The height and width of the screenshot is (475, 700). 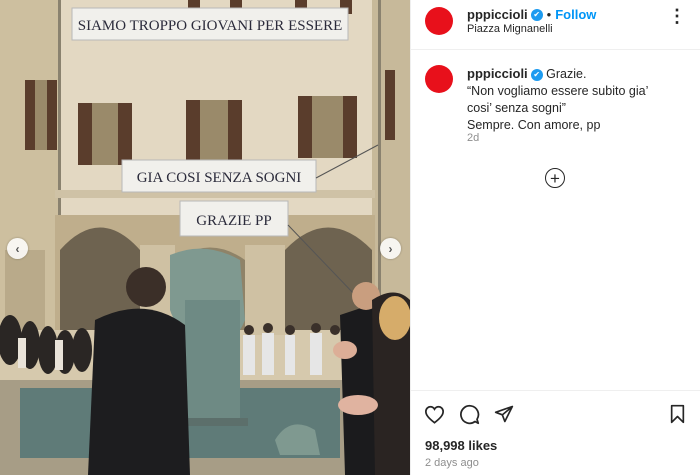 I want to click on likes-count: 98,998 likes, so click(x=461, y=445).